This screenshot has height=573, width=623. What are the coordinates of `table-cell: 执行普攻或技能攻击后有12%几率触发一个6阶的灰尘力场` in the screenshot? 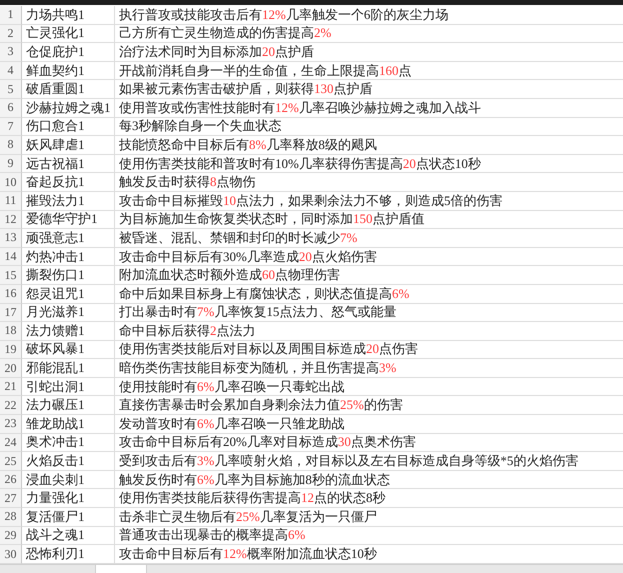 It's located at (369, 15).